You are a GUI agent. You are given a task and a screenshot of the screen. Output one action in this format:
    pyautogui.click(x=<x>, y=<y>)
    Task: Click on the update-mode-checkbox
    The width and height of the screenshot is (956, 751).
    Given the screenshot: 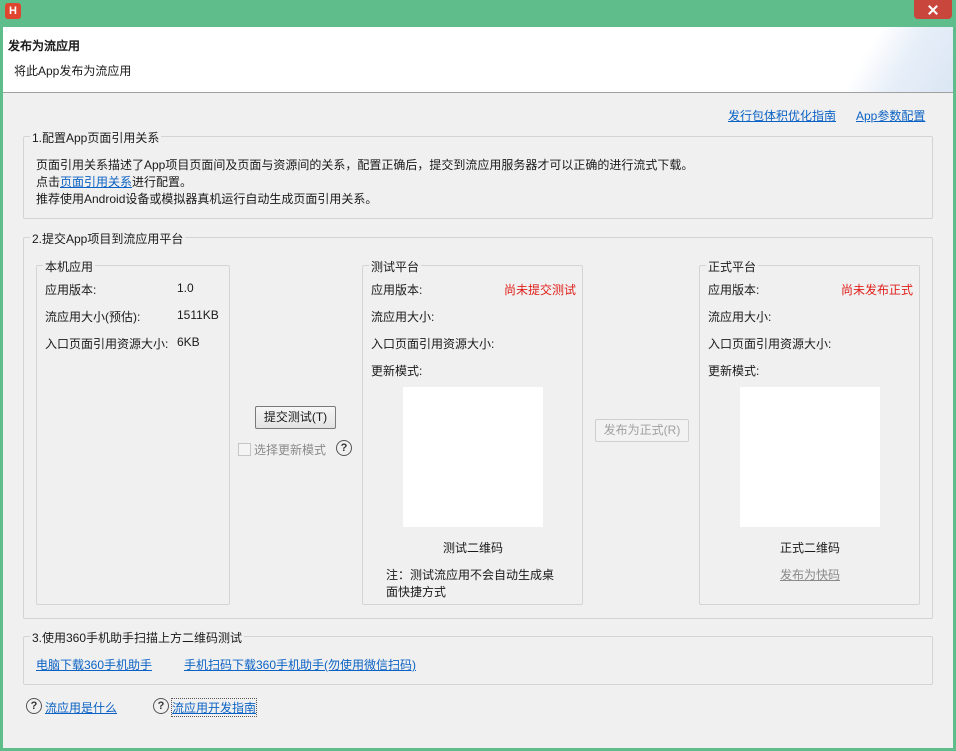 What is the action you would take?
    pyautogui.click(x=244, y=449)
    